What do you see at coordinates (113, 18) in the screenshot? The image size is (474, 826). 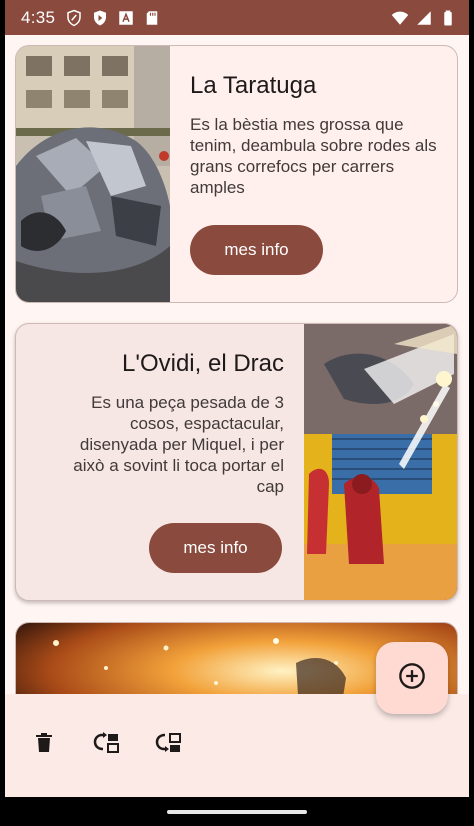 I see `status-left-icons` at bounding box center [113, 18].